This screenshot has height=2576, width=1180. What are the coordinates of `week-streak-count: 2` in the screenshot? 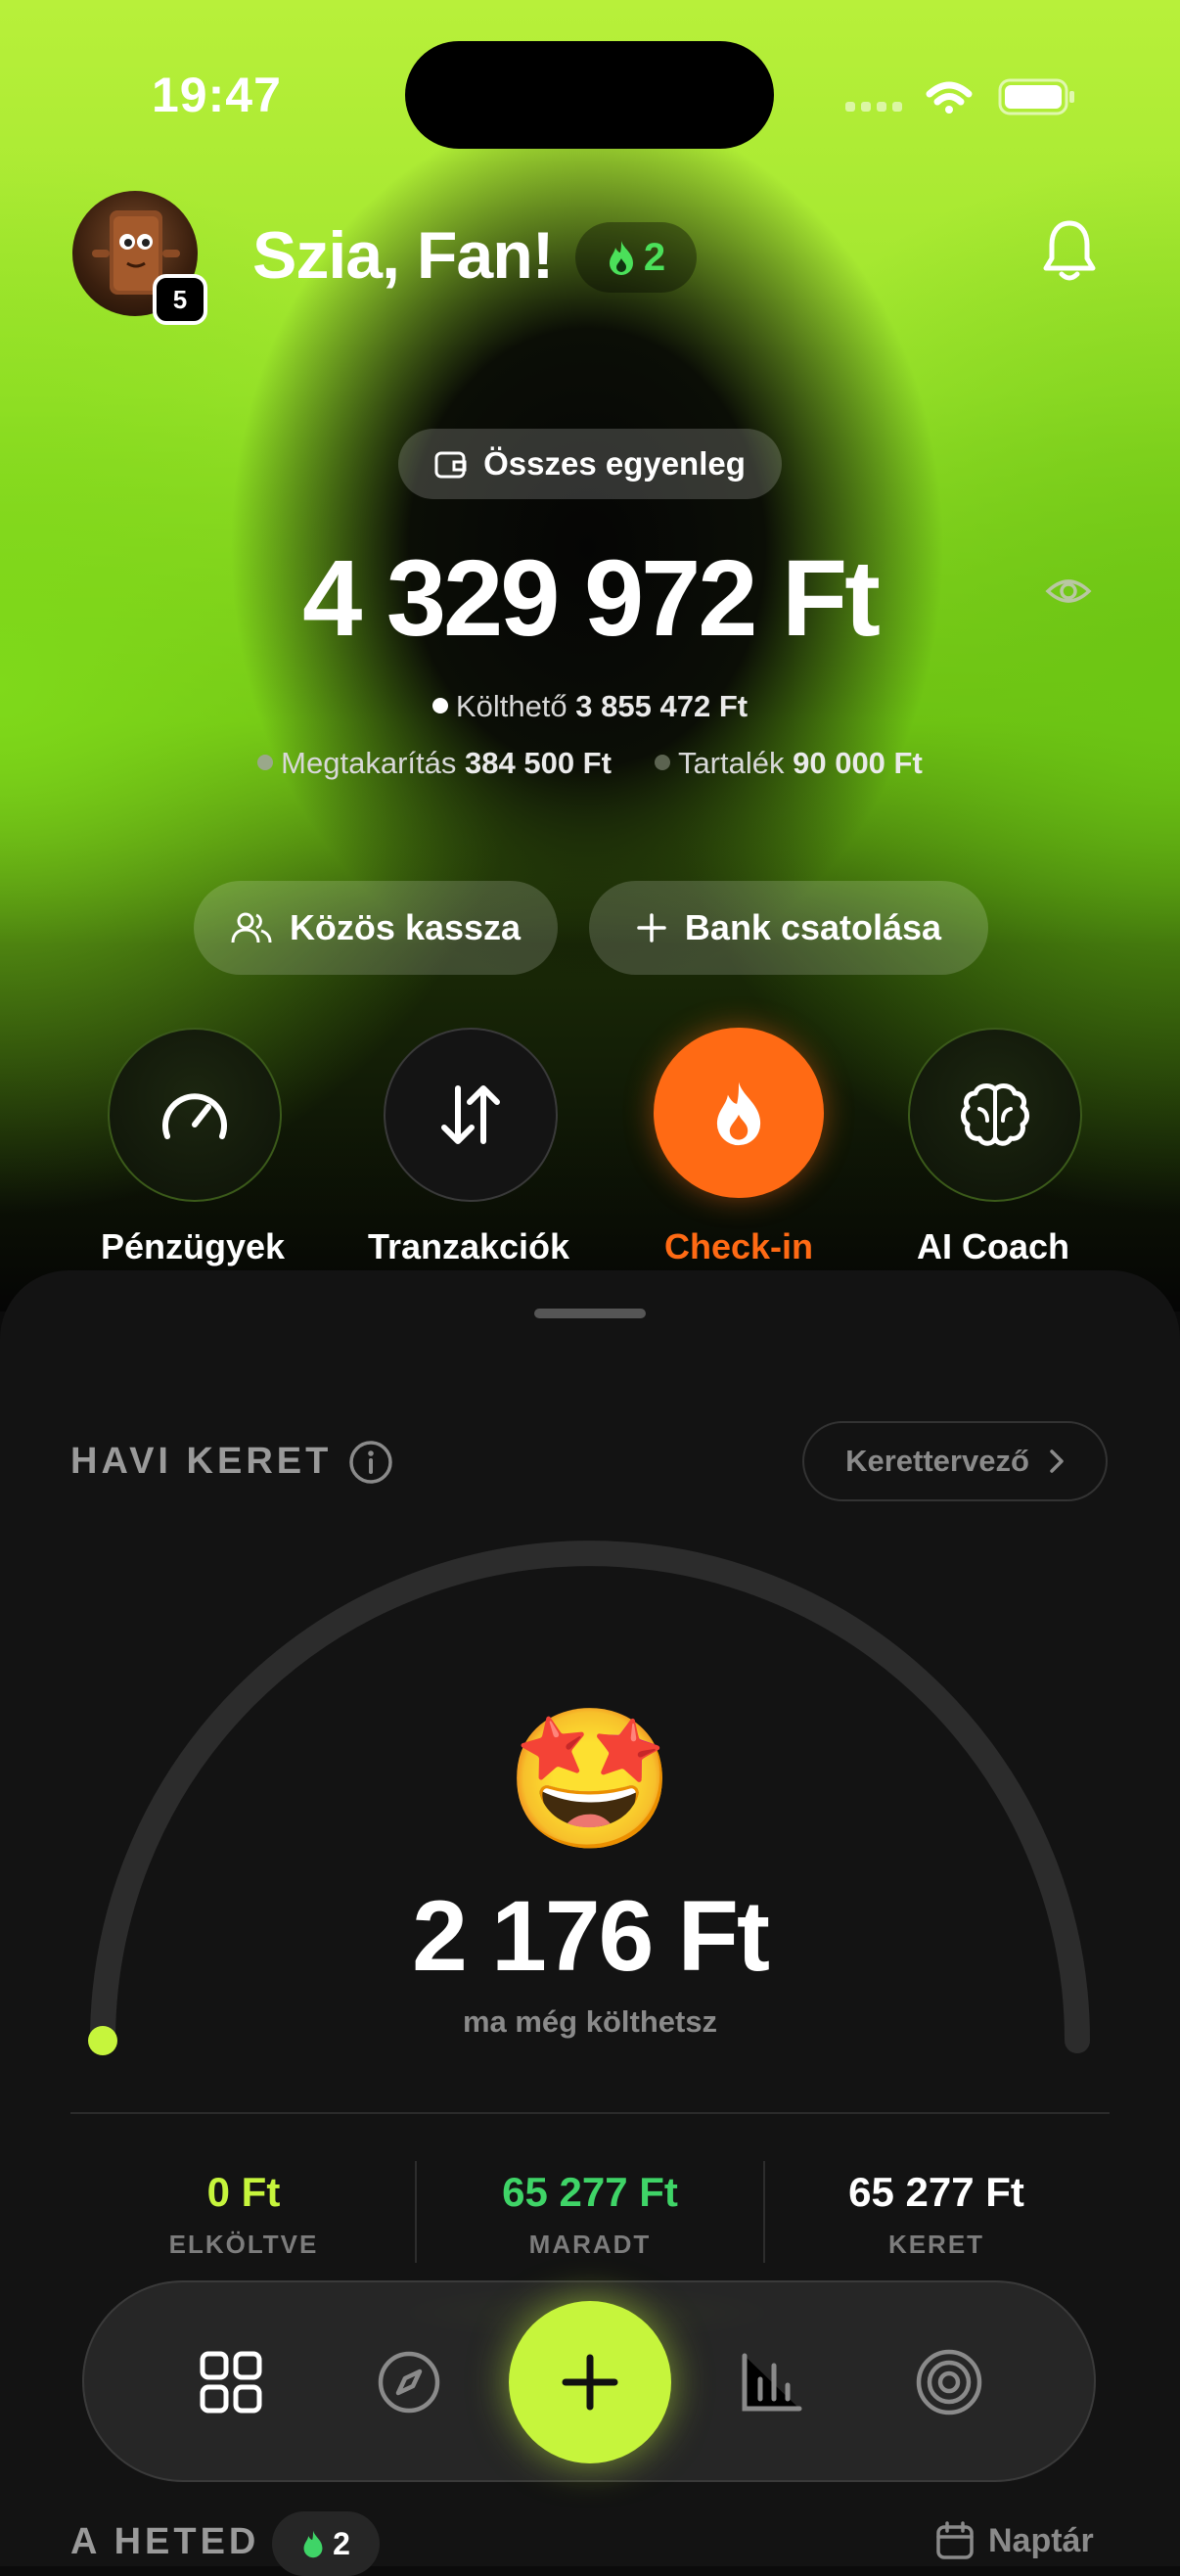 It's located at (341, 2543).